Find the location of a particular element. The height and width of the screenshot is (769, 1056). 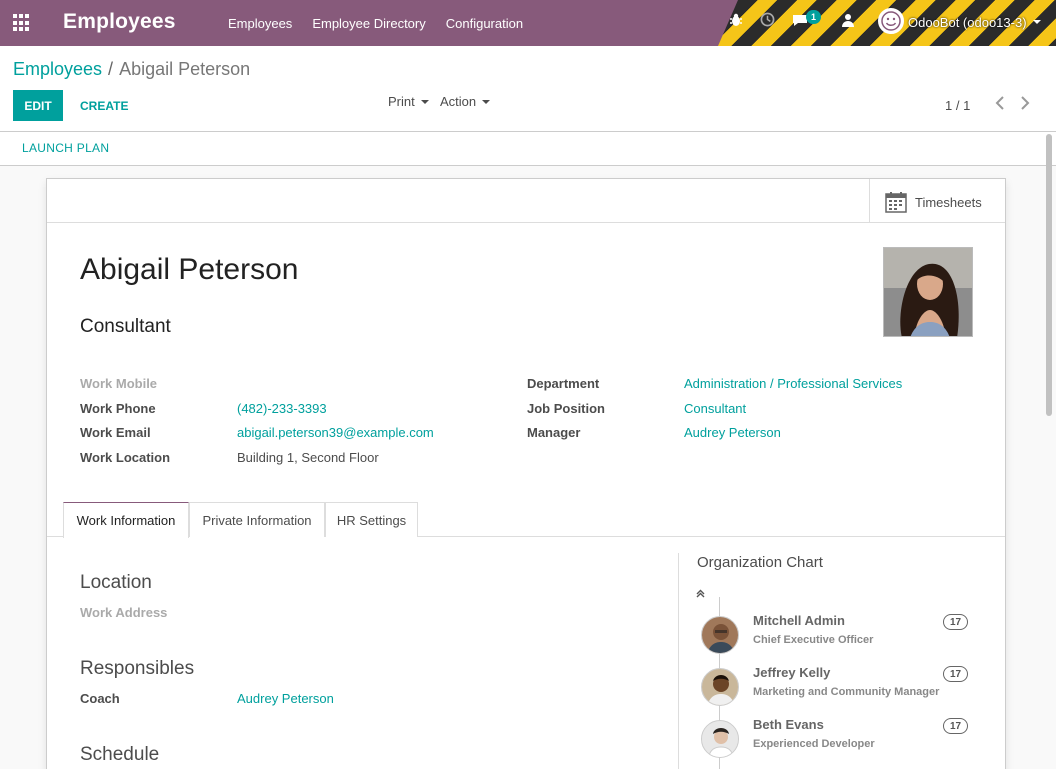

org-chart-divider is located at coordinates (678, 661).